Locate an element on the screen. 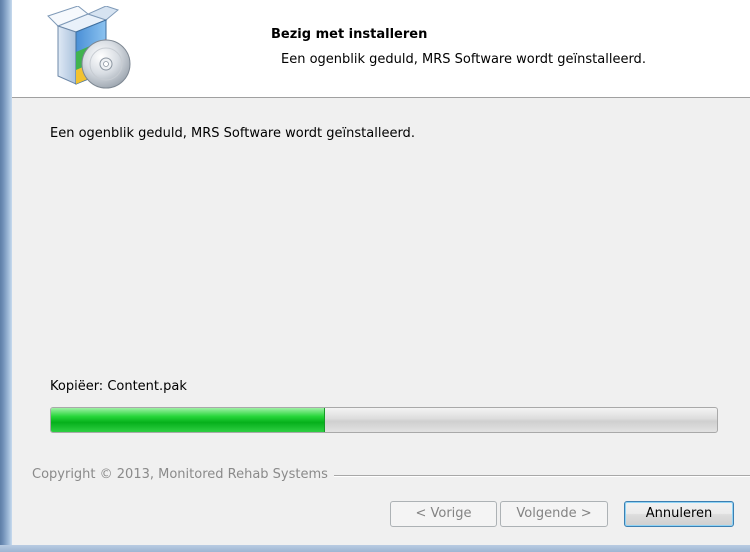  current-action-label: Kopiëer: Content.pak is located at coordinates (118, 386).